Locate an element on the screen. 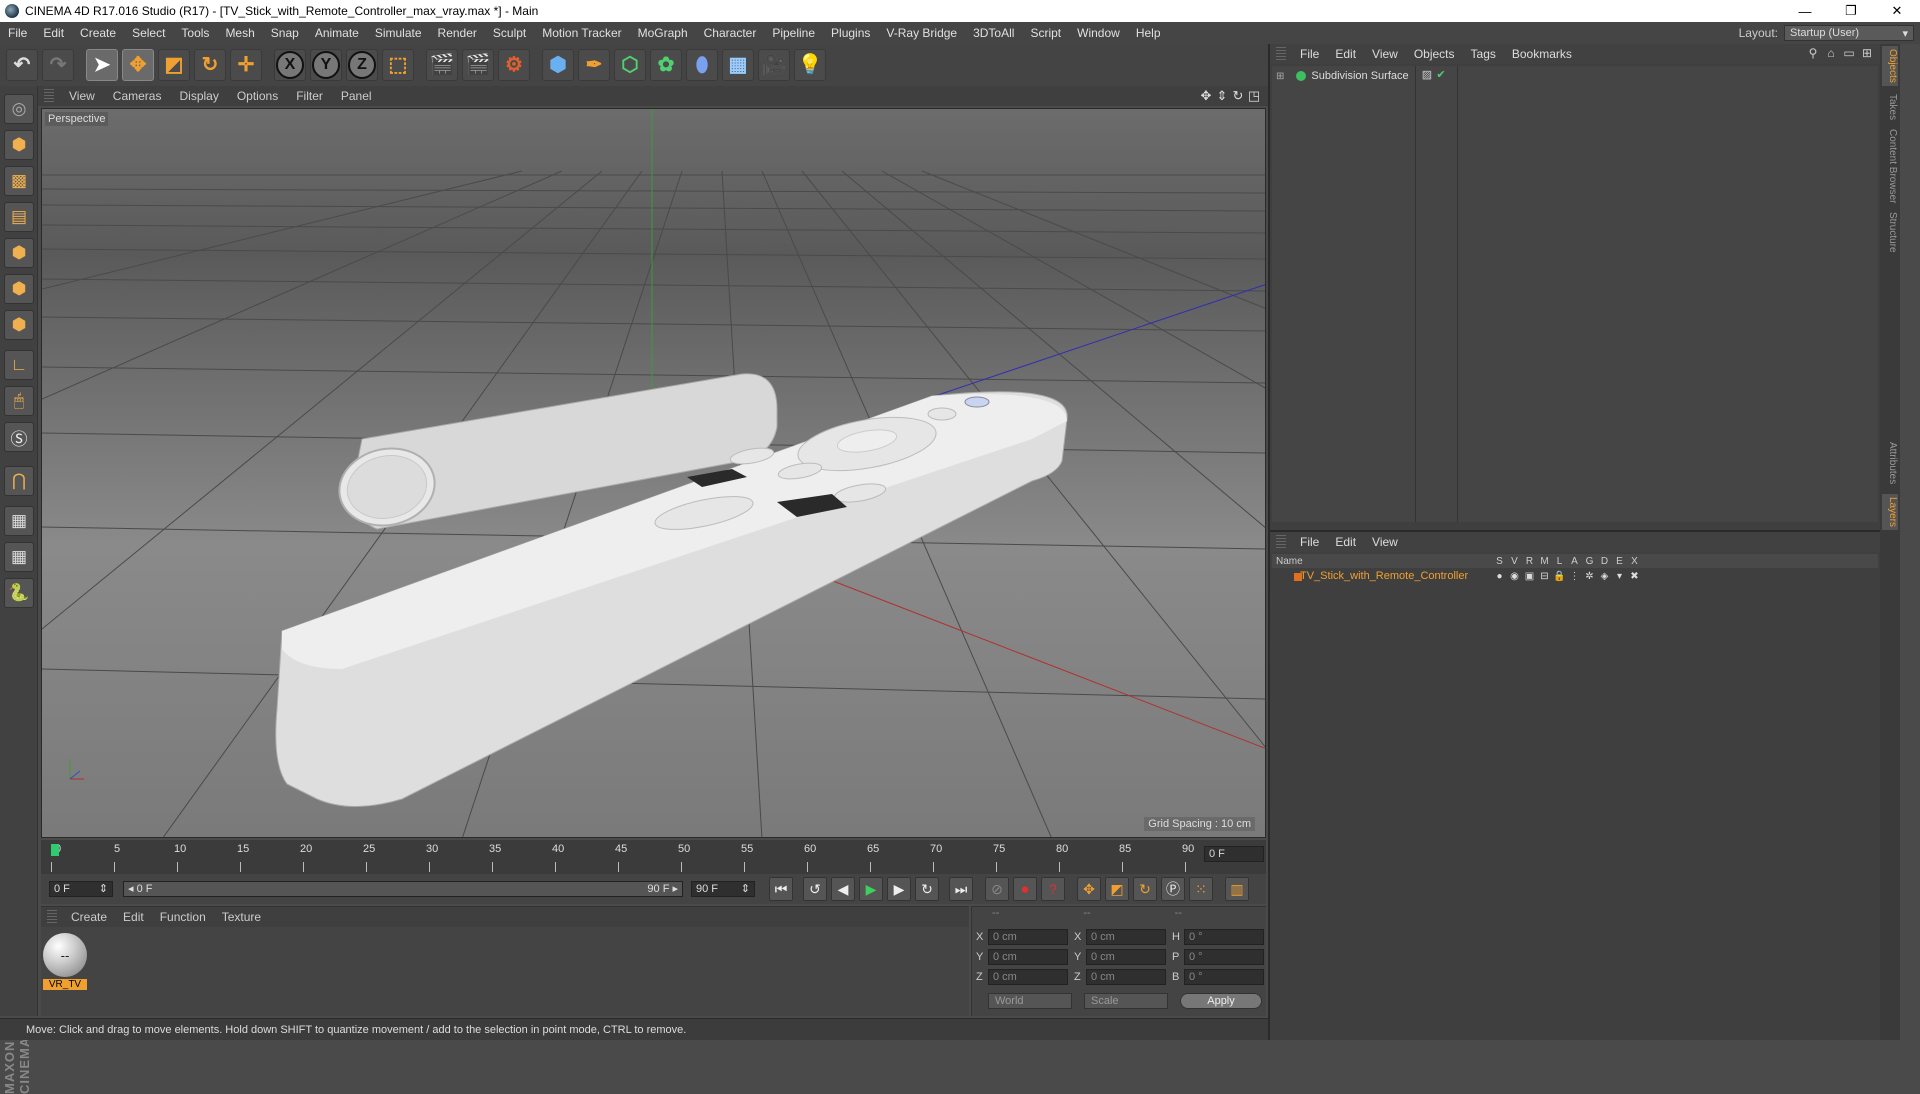 The width and height of the screenshot is (1920, 1094). tab-structure: Structure is located at coordinates (1890, 232).